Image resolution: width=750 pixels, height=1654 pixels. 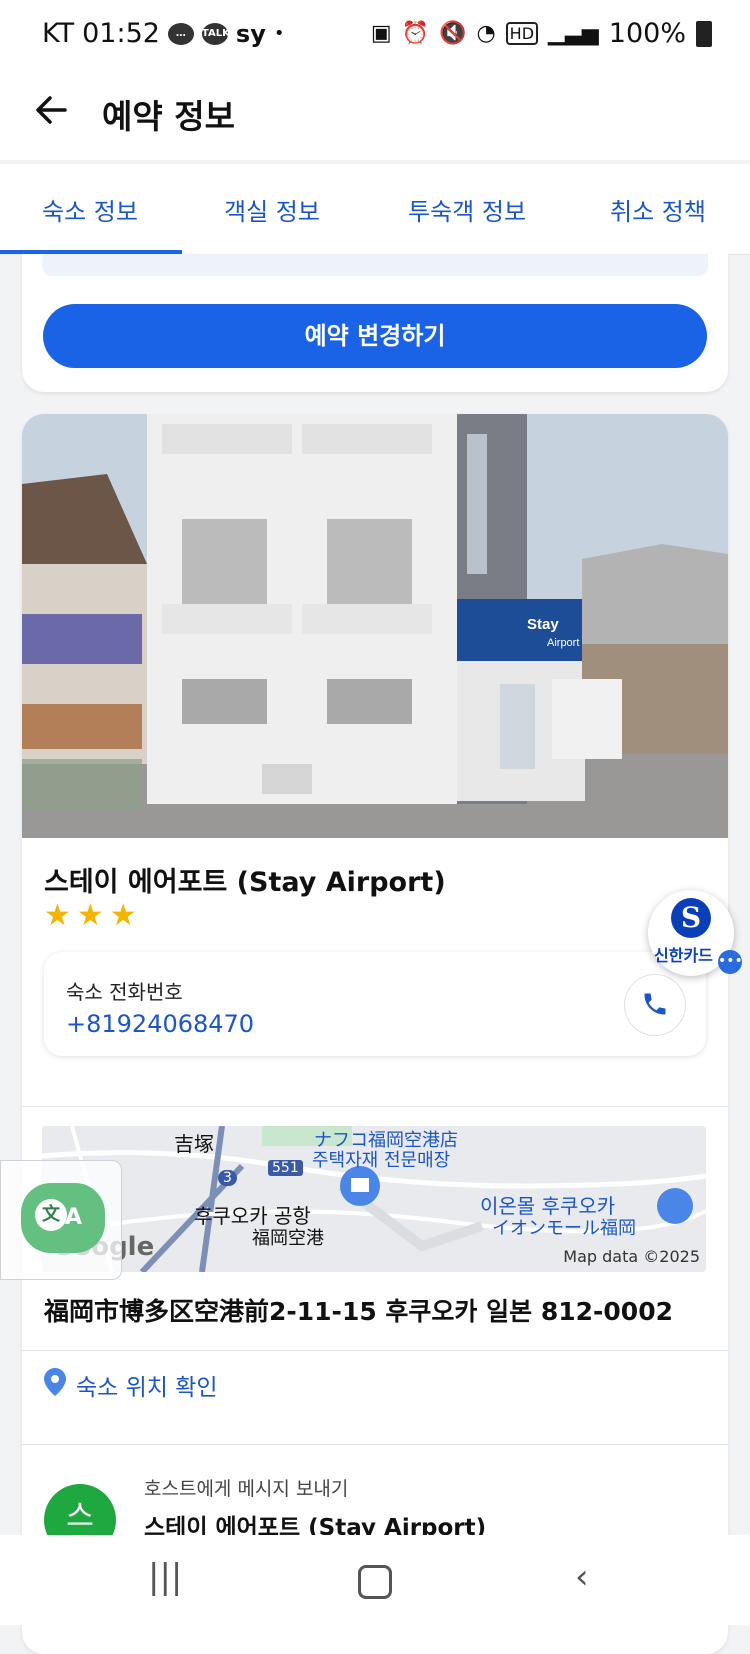 I want to click on shinhan-card-floating-button: S 신한카드 •••, so click(x=695, y=933).